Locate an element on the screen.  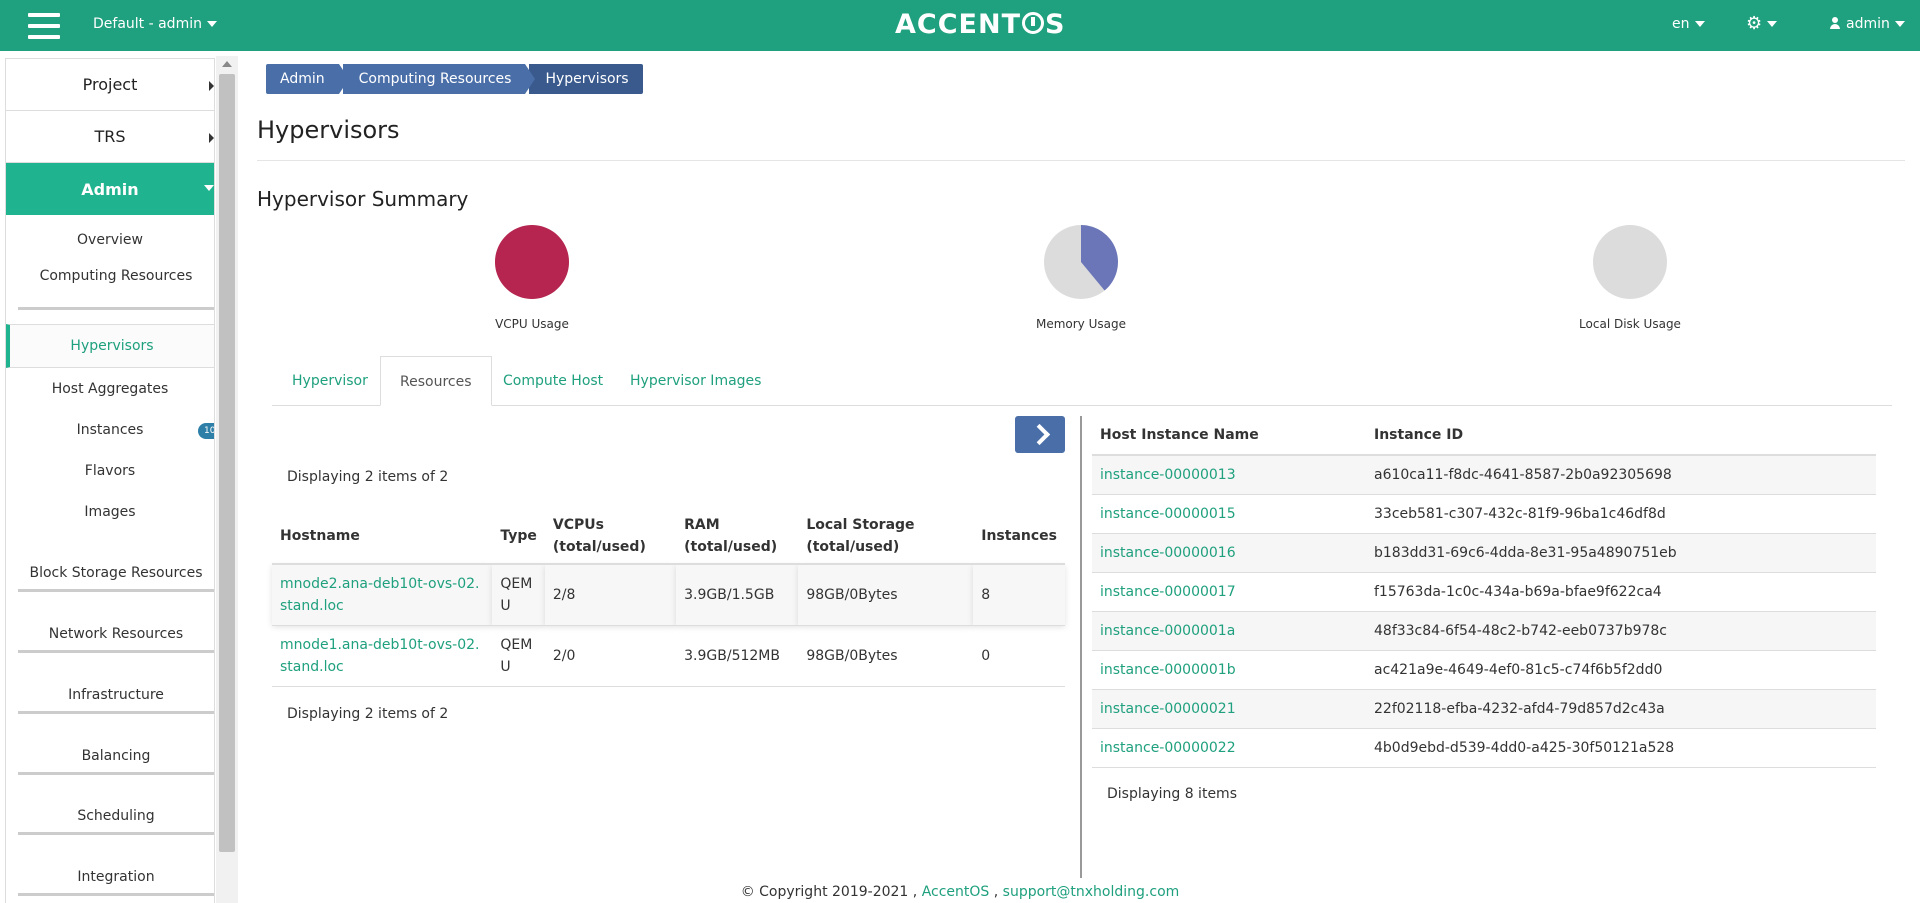
brand-logo-text-right: S is located at coordinates (1055, 24).